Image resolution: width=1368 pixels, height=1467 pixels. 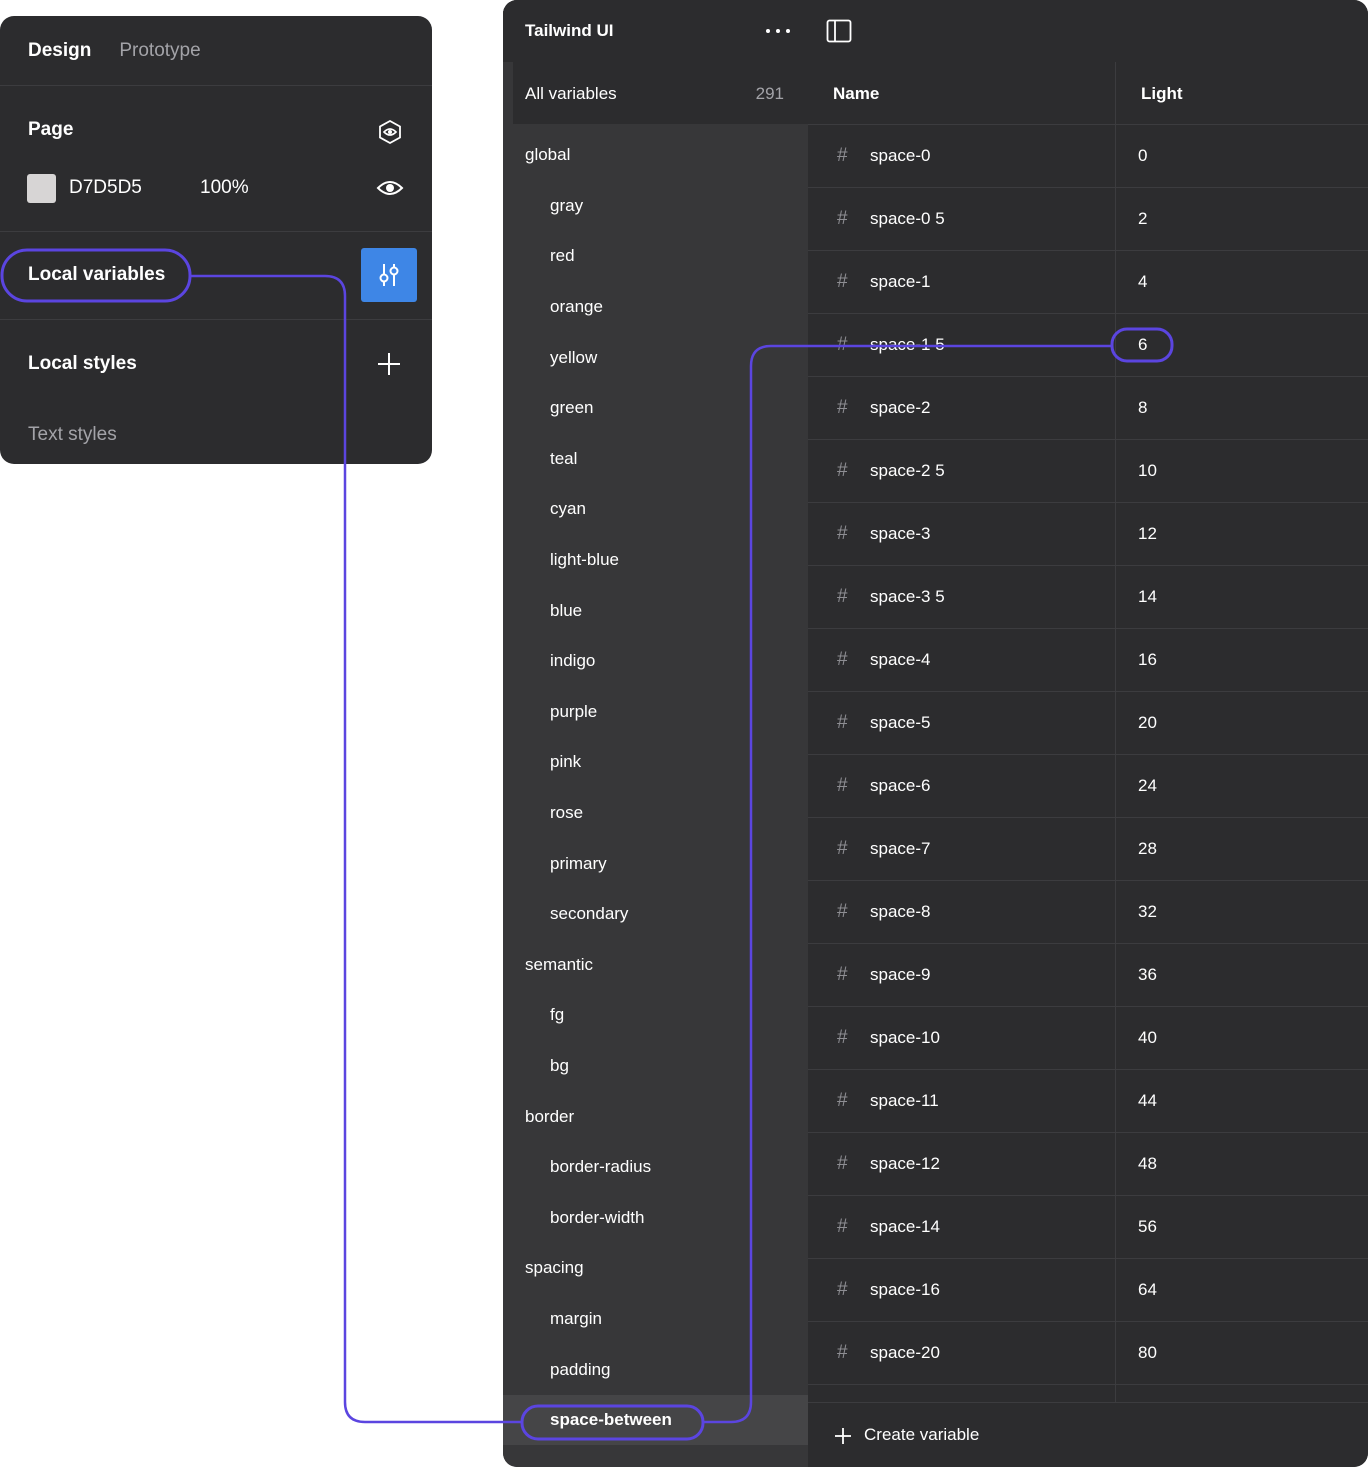 What do you see at coordinates (655, 357) in the screenshot?
I see `sidebar-item-yellow: yellow` at bounding box center [655, 357].